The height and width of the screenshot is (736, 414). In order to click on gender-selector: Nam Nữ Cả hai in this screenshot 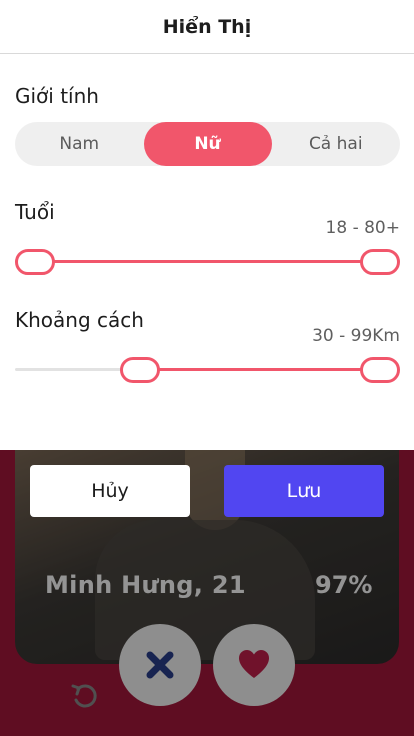, I will do `click(207, 144)`.